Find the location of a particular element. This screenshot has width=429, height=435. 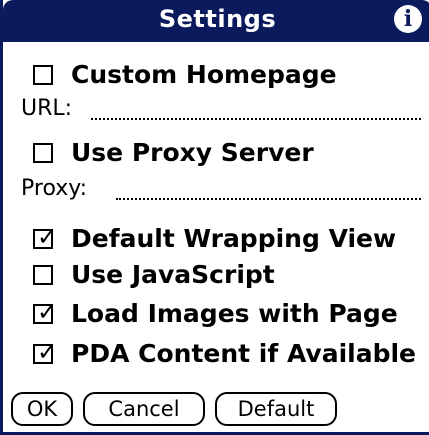

proxy-label: Proxy: is located at coordinates (54, 188).